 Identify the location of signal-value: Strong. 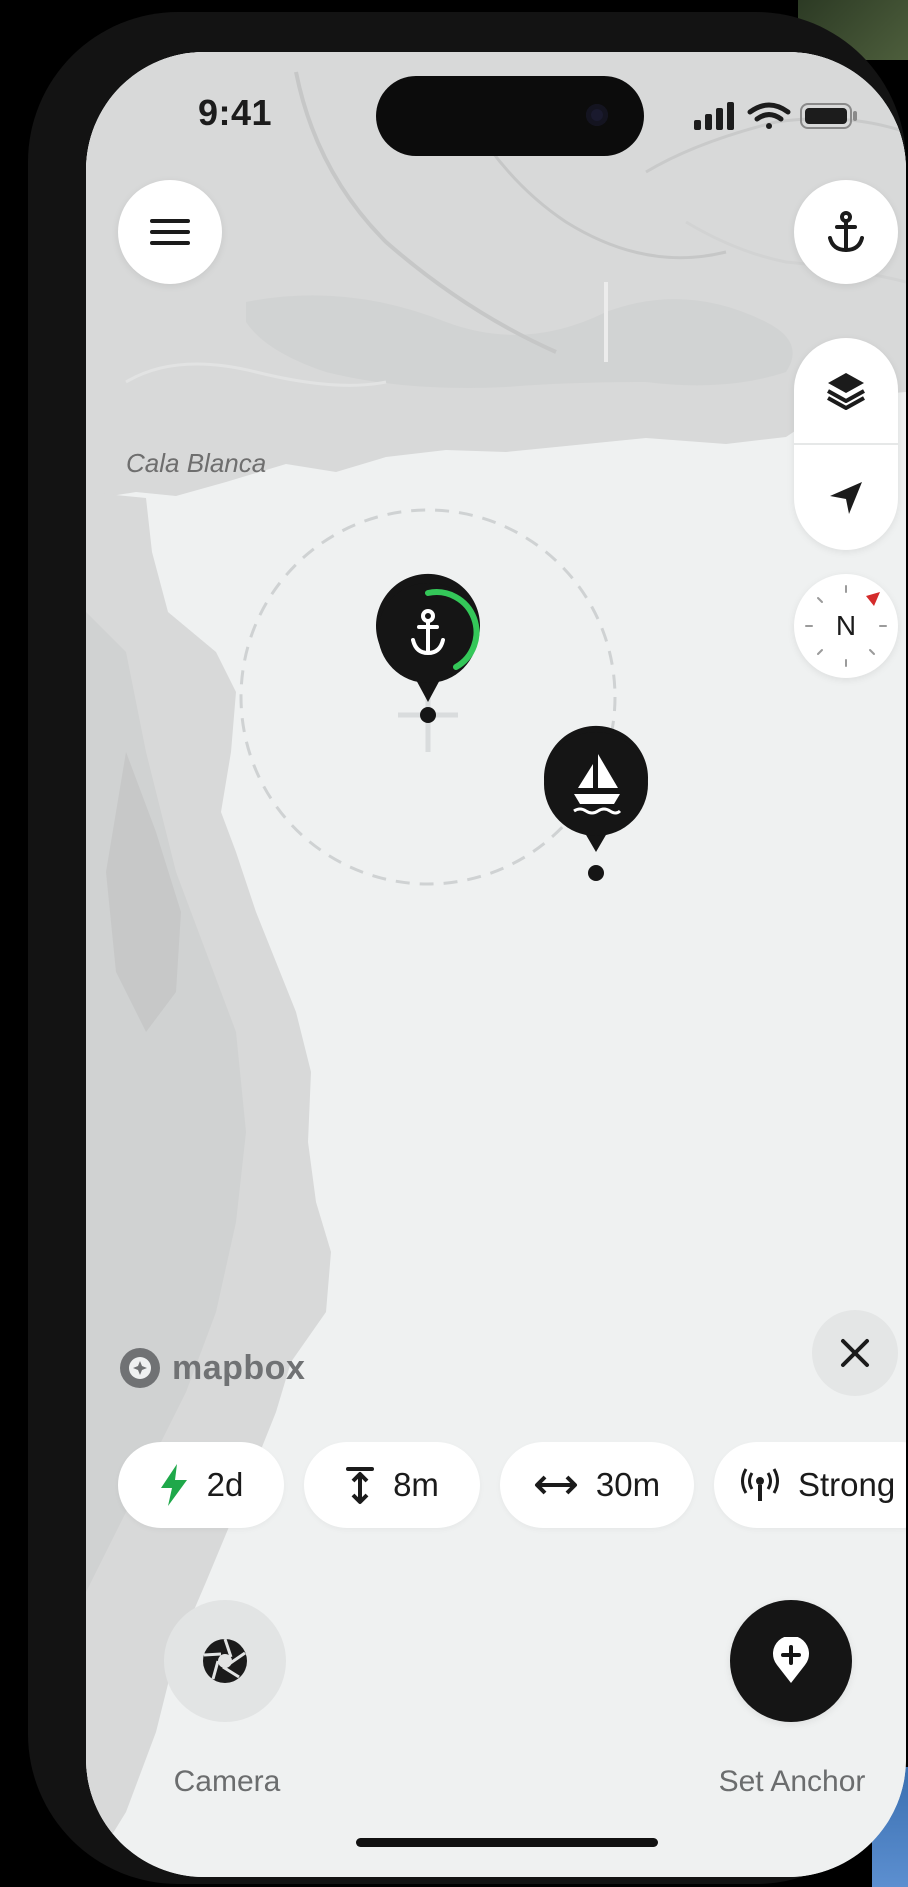
(847, 1484).